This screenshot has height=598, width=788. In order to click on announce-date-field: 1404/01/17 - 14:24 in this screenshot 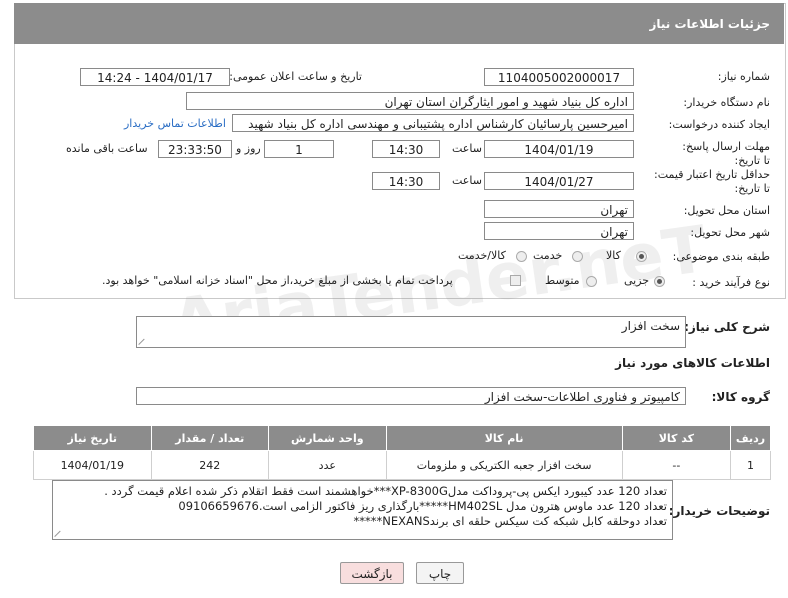, I will do `click(155, 77)`.